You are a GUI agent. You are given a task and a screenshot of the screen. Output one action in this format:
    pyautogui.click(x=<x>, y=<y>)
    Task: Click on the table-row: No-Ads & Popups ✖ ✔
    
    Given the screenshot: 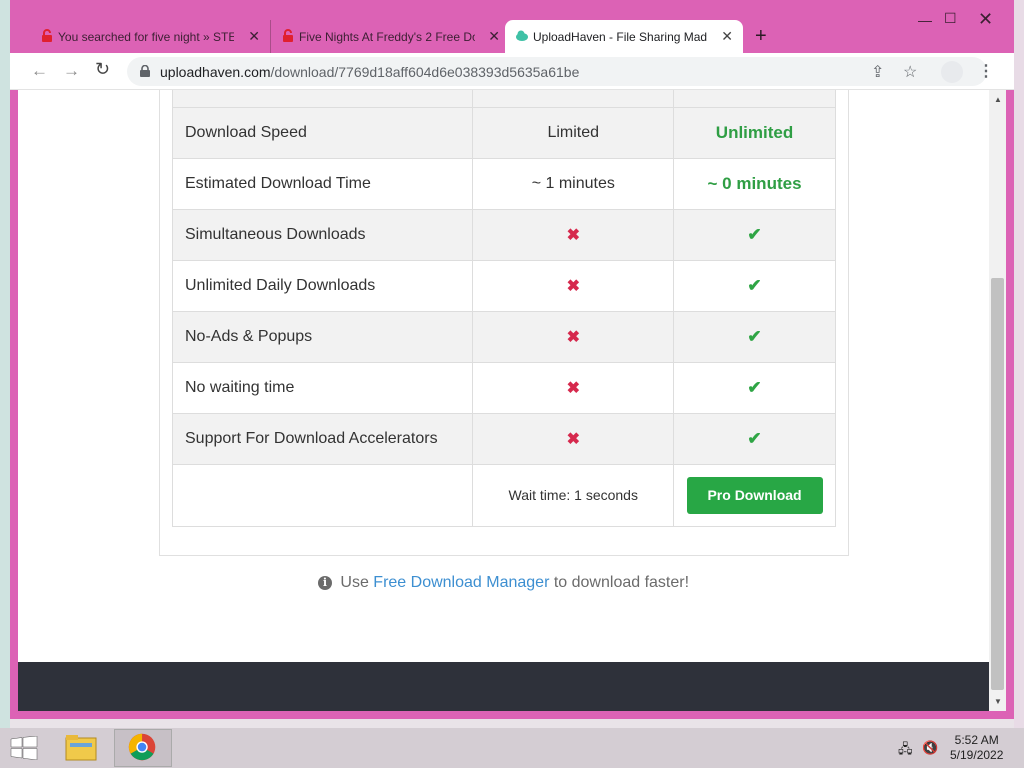 What is the action you would take?
    pyautogui.click(x=503, y=337)
    